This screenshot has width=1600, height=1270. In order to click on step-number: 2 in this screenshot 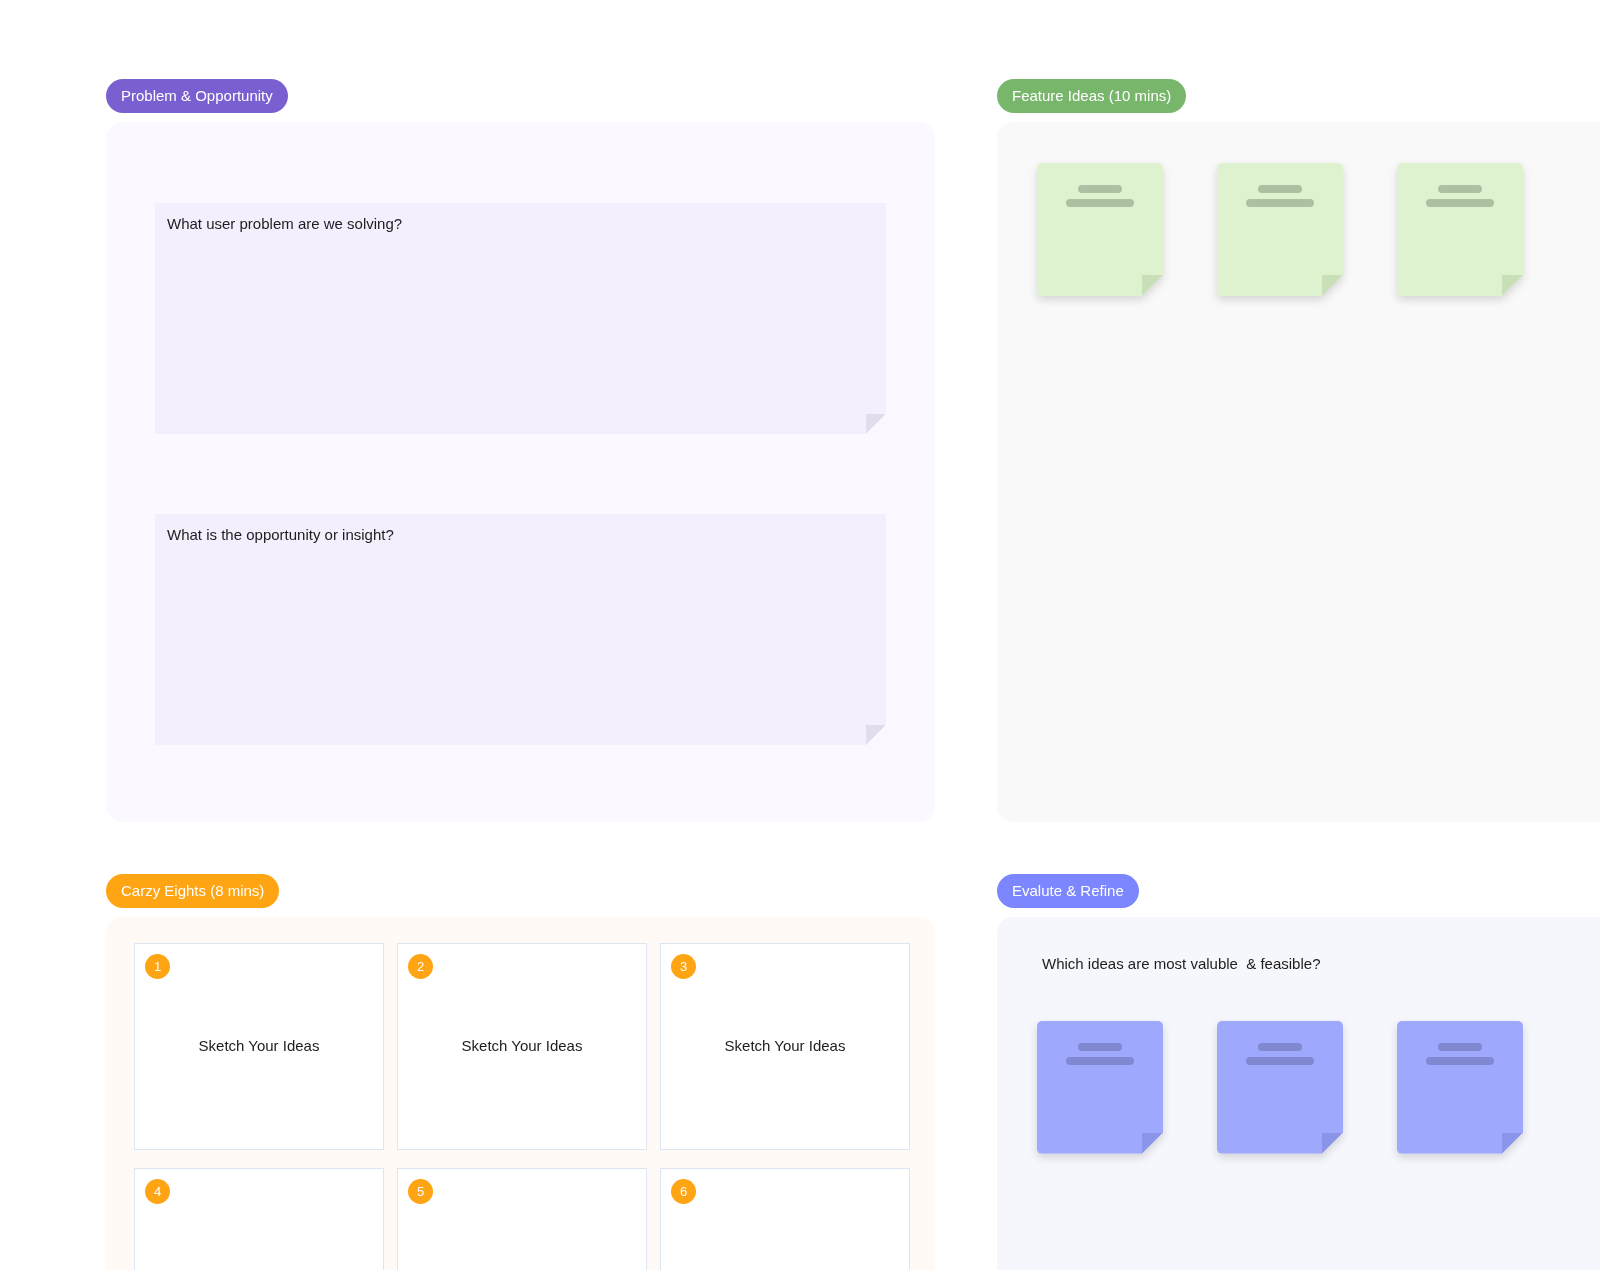, I will do `click(420, 966)`.